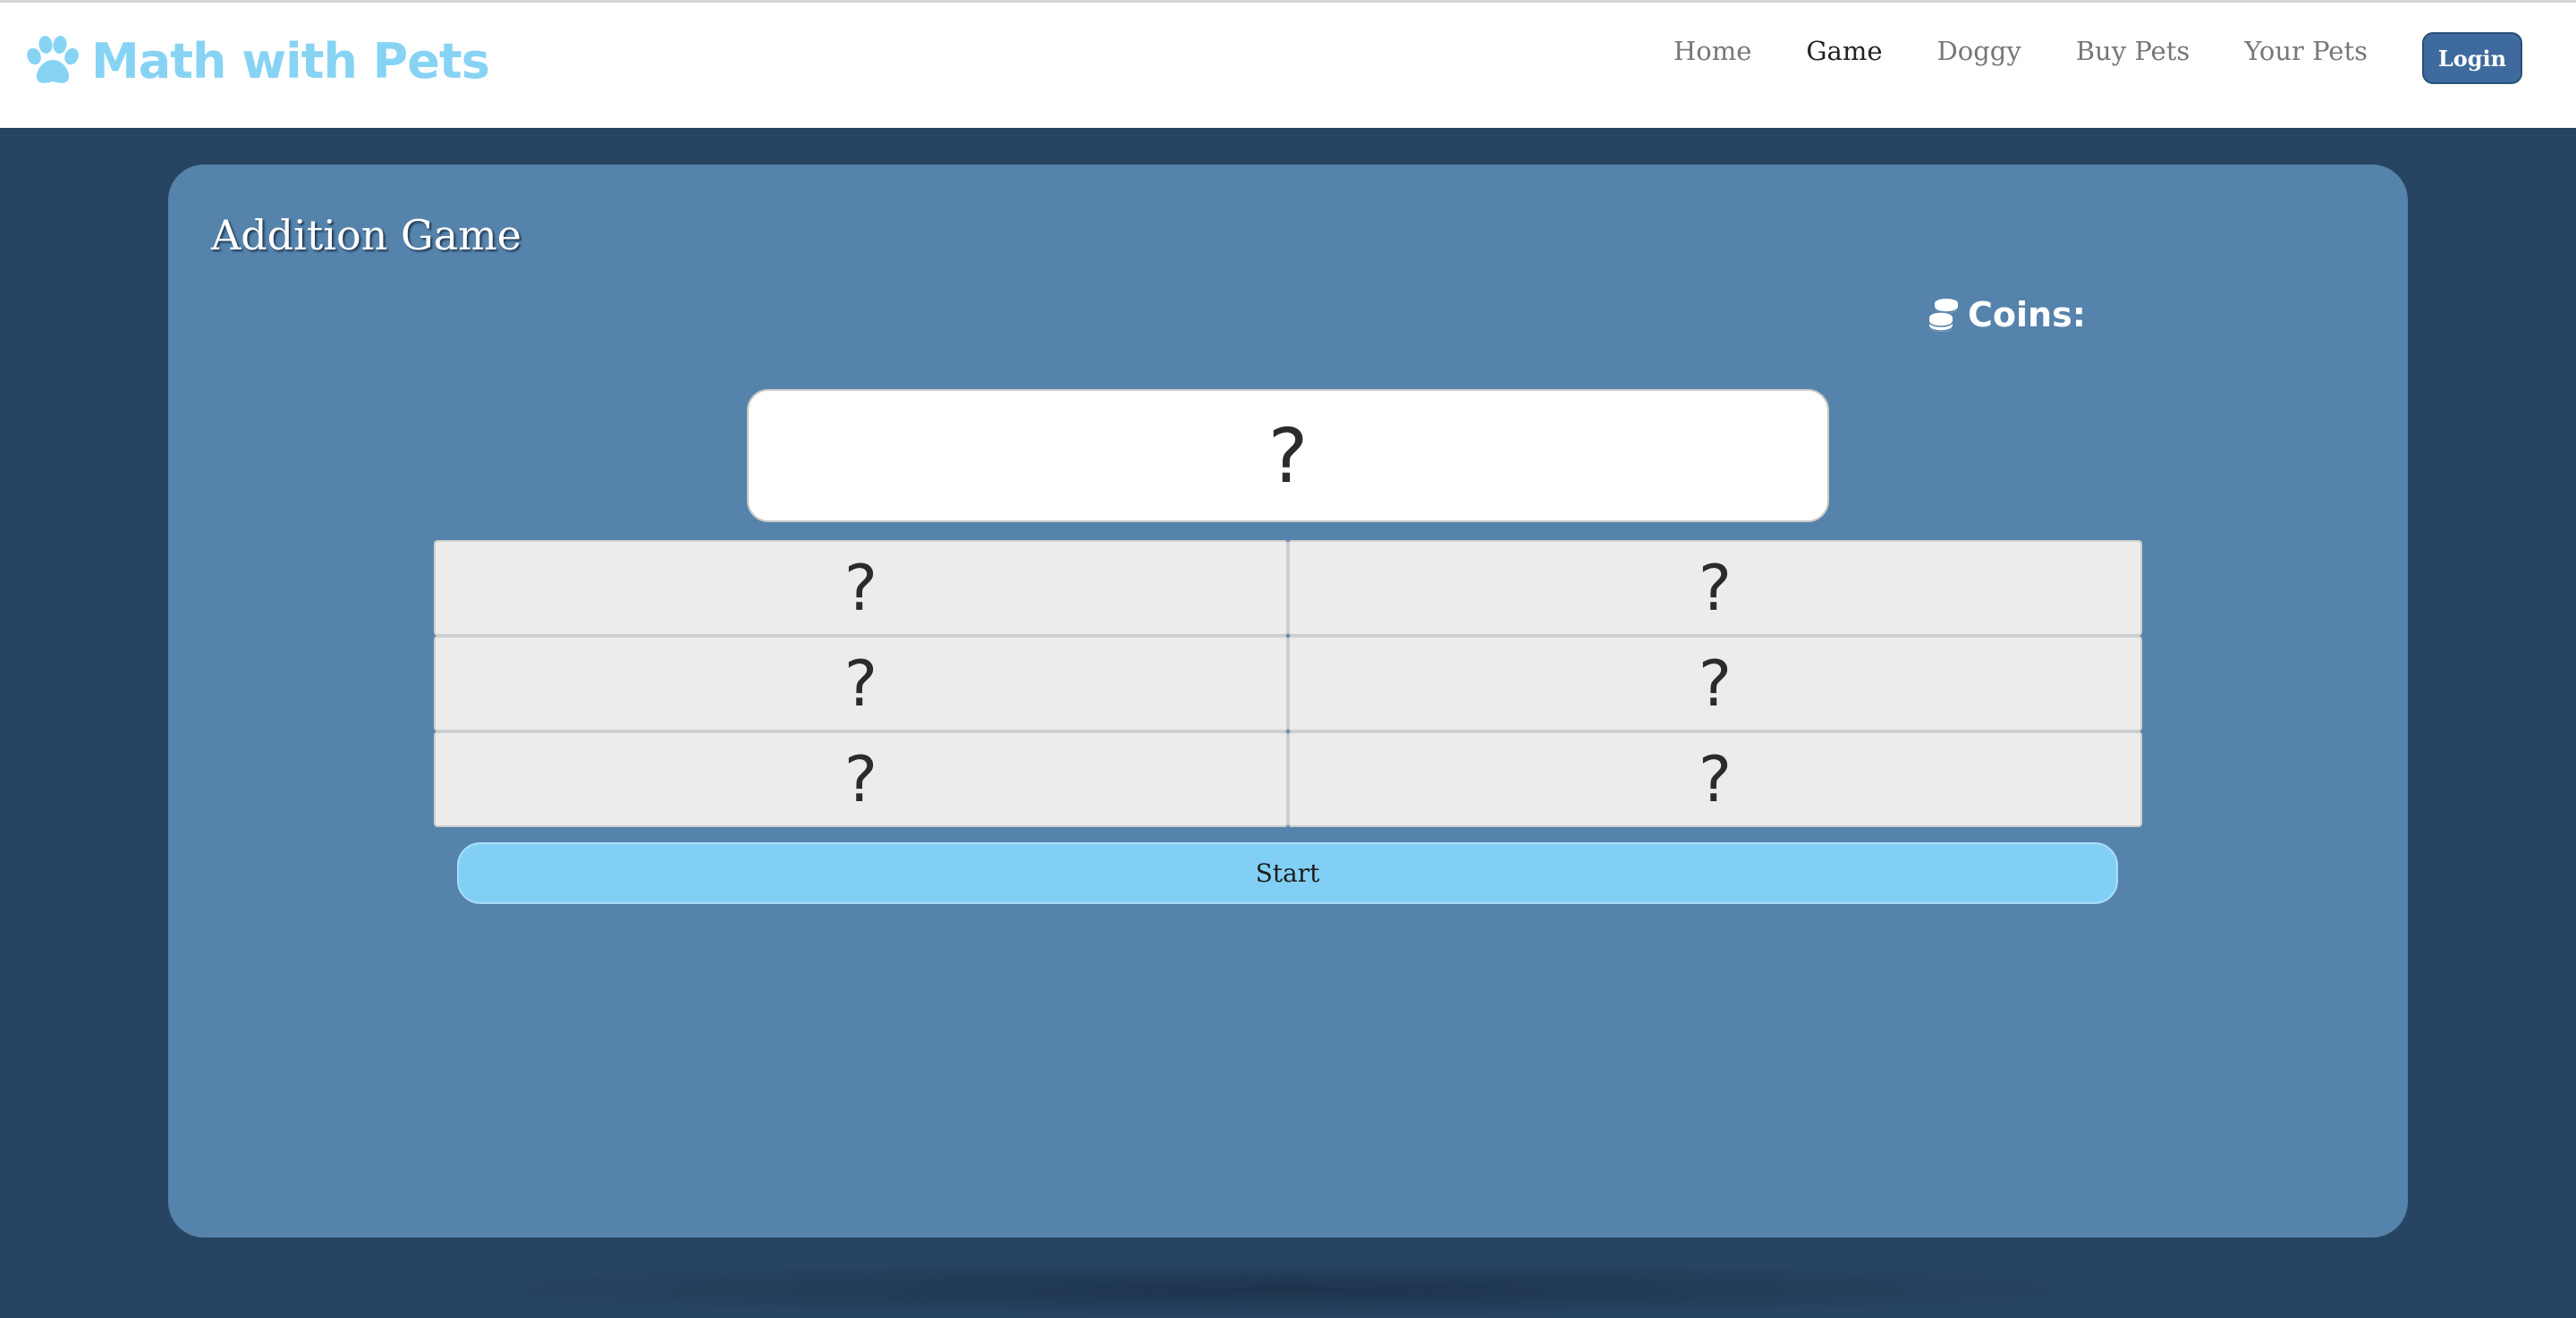 This screenshot has height=1318, width=2576. I want to click on nav-game: Game, so click(1844, 51).